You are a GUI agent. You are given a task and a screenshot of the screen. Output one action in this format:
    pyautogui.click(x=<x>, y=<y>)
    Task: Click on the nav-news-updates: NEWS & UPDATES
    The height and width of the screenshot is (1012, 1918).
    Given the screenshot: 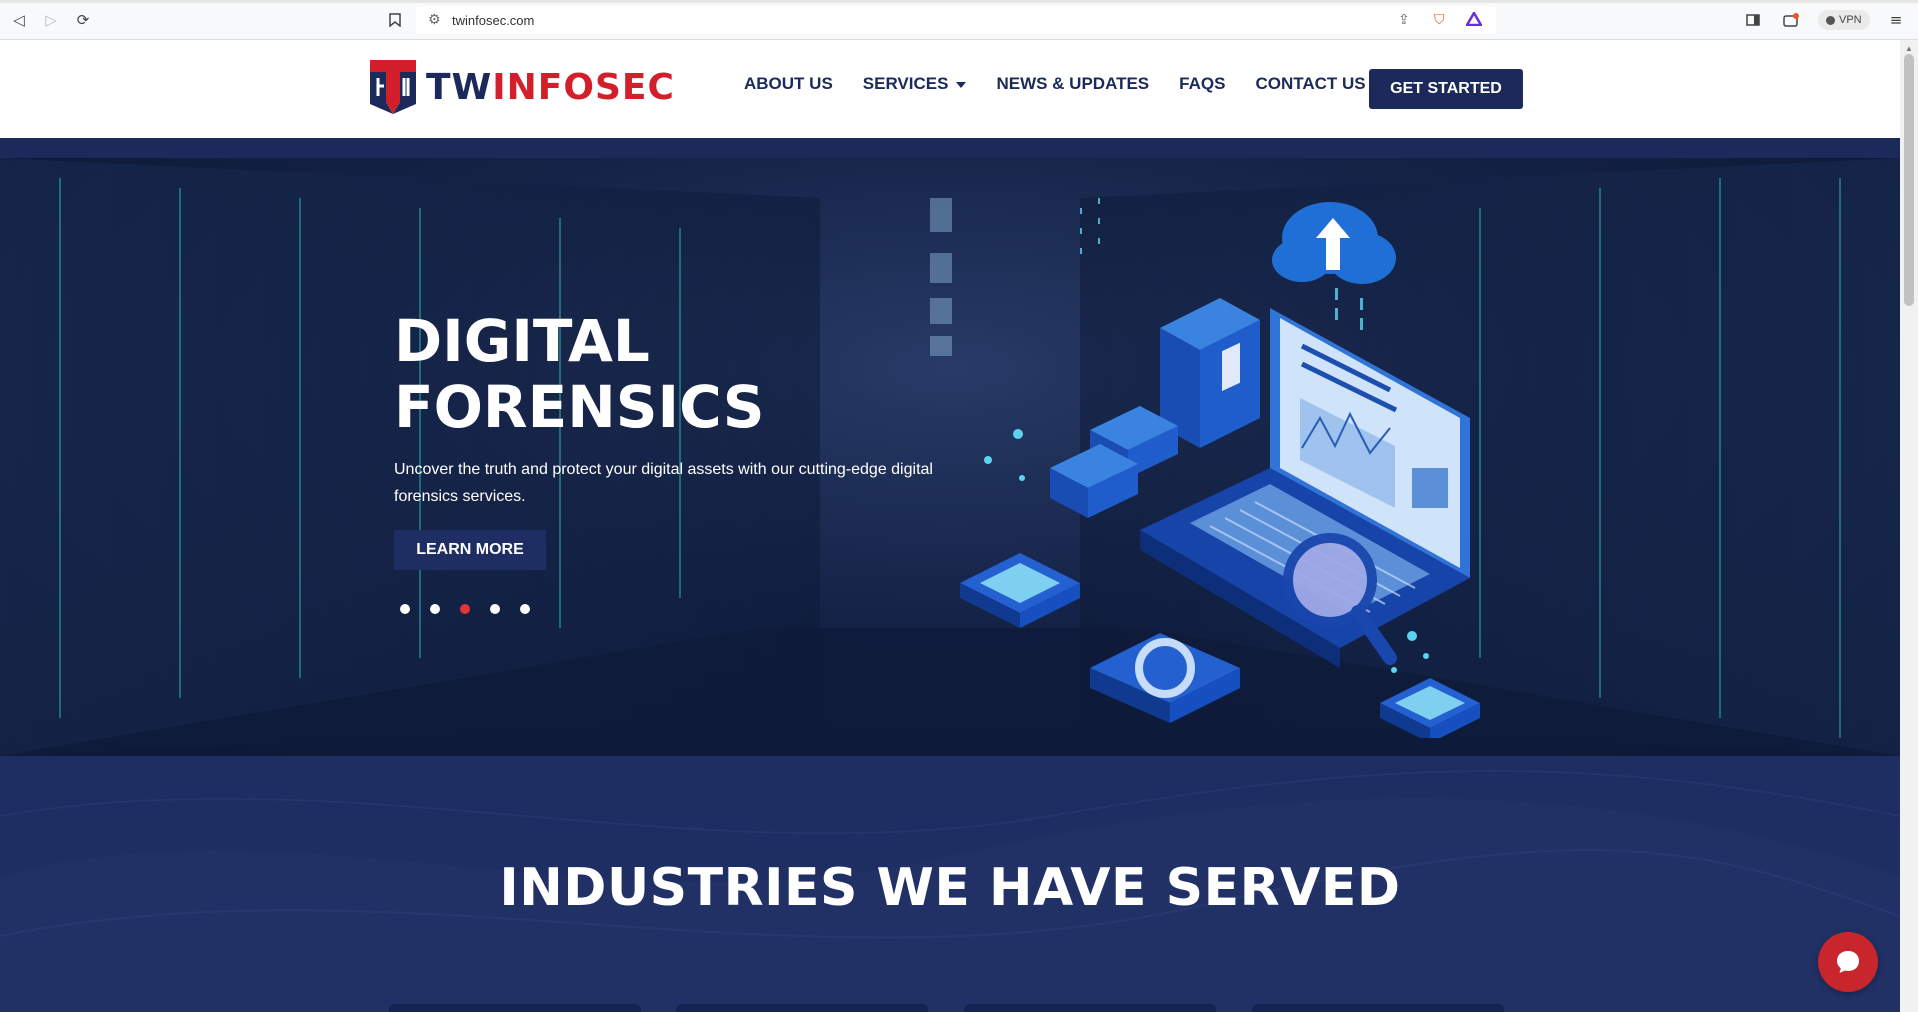 What is the action you would take?
    pyautogui.click(x=1072, y=84)
    